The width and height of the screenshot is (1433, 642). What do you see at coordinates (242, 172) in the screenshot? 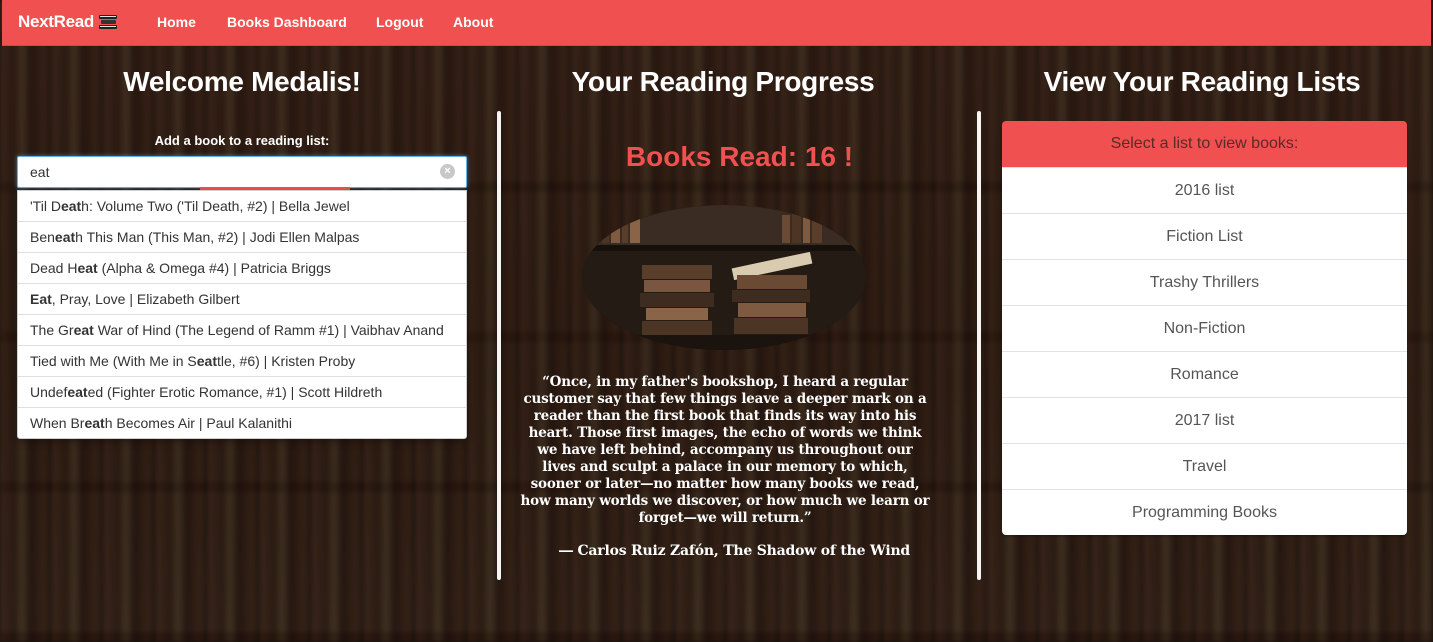
I see `book-search-input` at bounding box center [242, 172].